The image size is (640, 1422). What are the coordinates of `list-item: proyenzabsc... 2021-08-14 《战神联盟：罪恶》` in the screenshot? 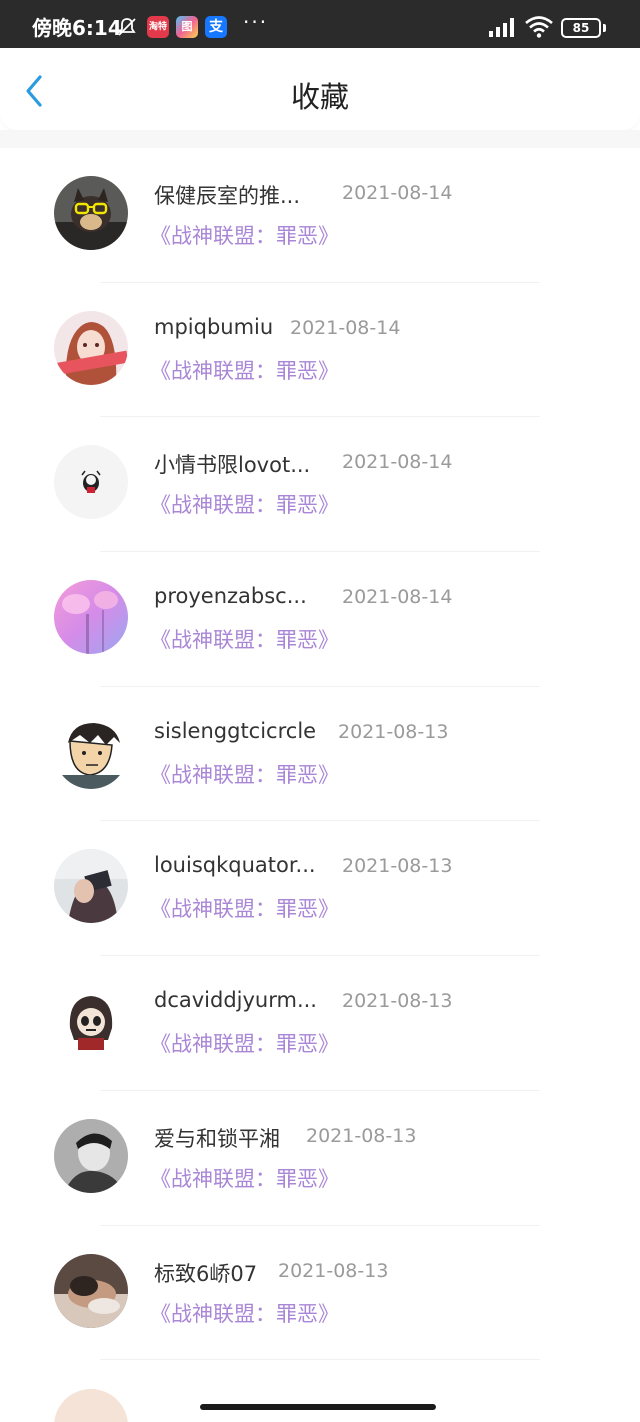 It's located at (320, 619).